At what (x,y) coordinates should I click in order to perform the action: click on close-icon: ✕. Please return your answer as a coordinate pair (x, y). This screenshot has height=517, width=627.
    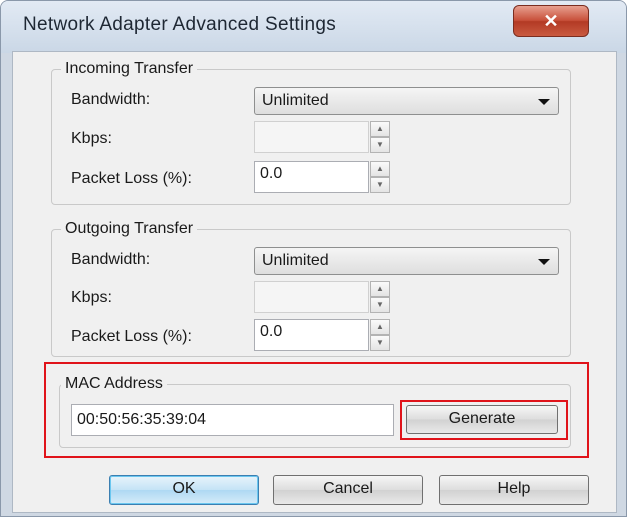
    Looking at the image, I should click on (551, 21).